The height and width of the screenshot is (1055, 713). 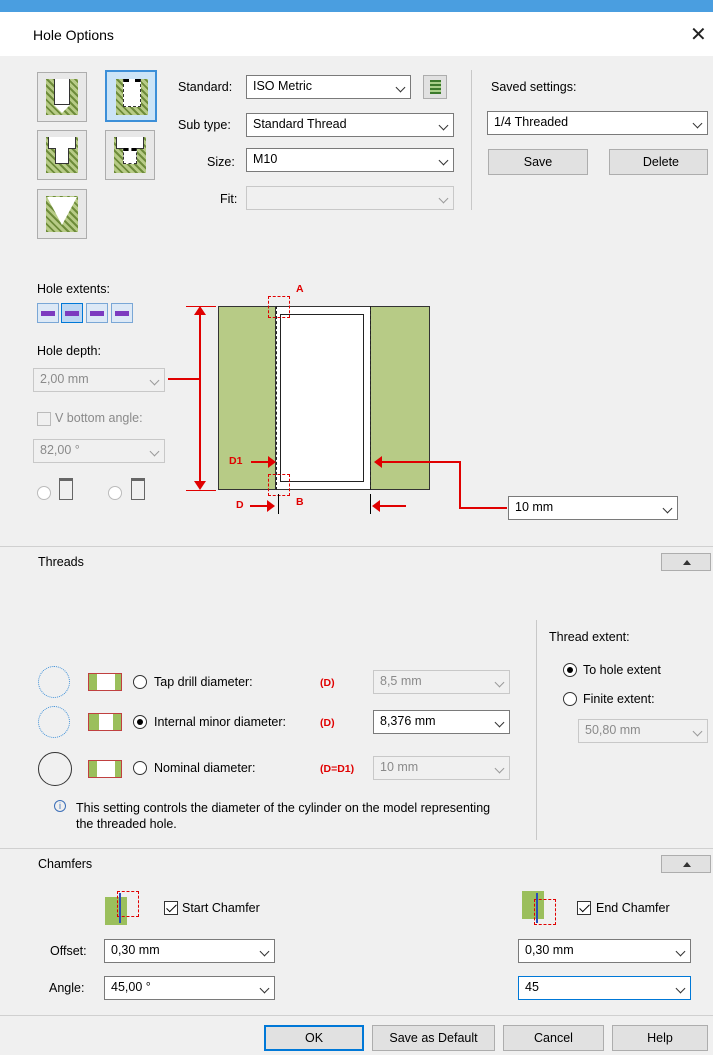 What do you see at coordinates (604, 988) in the screenshot?
I see `end-angle-input: 45` at bounding box center [604, 988].